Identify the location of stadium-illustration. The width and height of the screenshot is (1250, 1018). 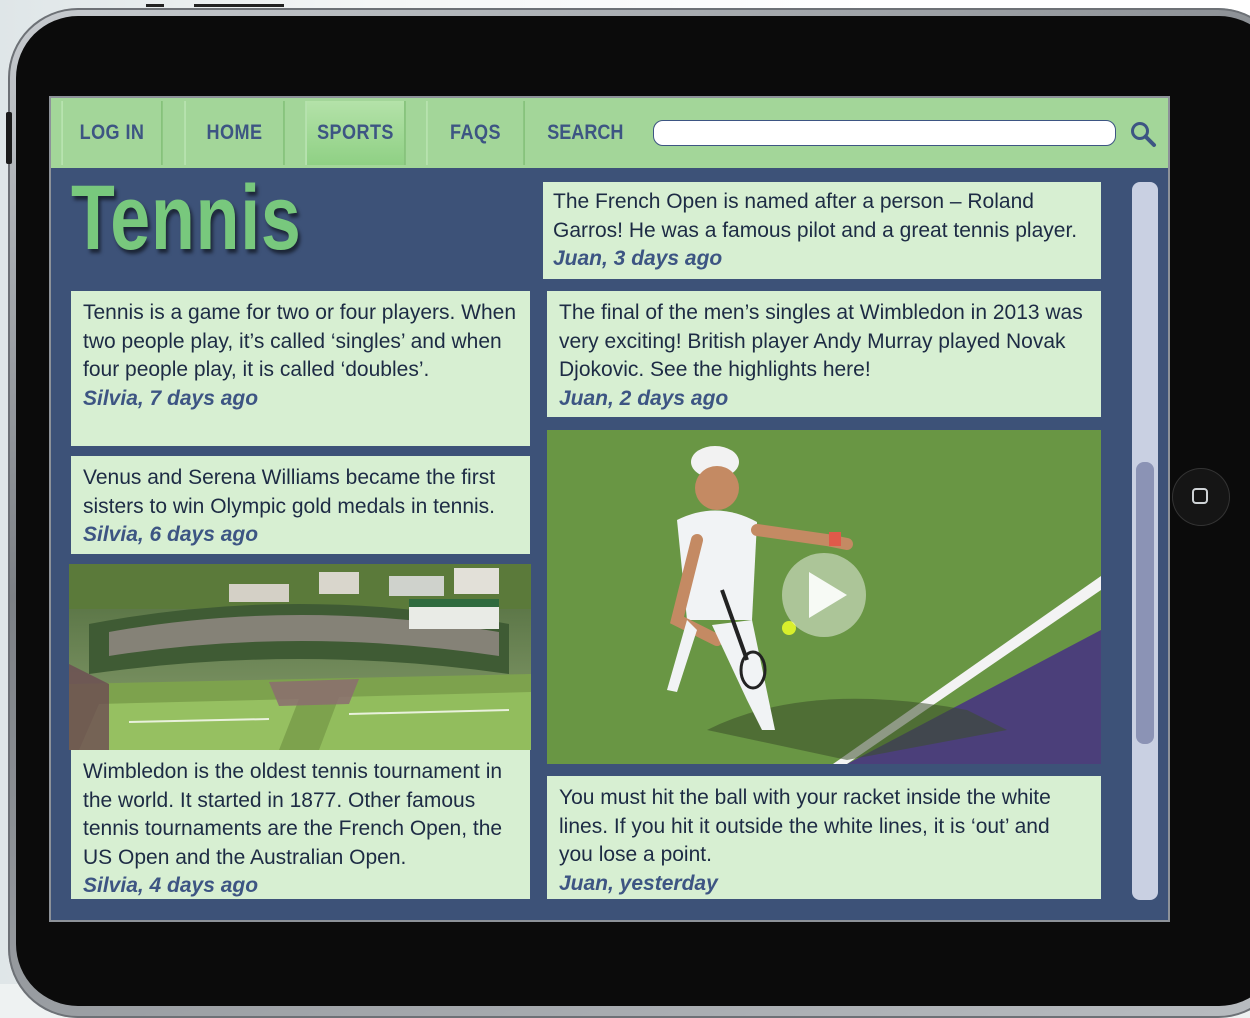
(300, 657).